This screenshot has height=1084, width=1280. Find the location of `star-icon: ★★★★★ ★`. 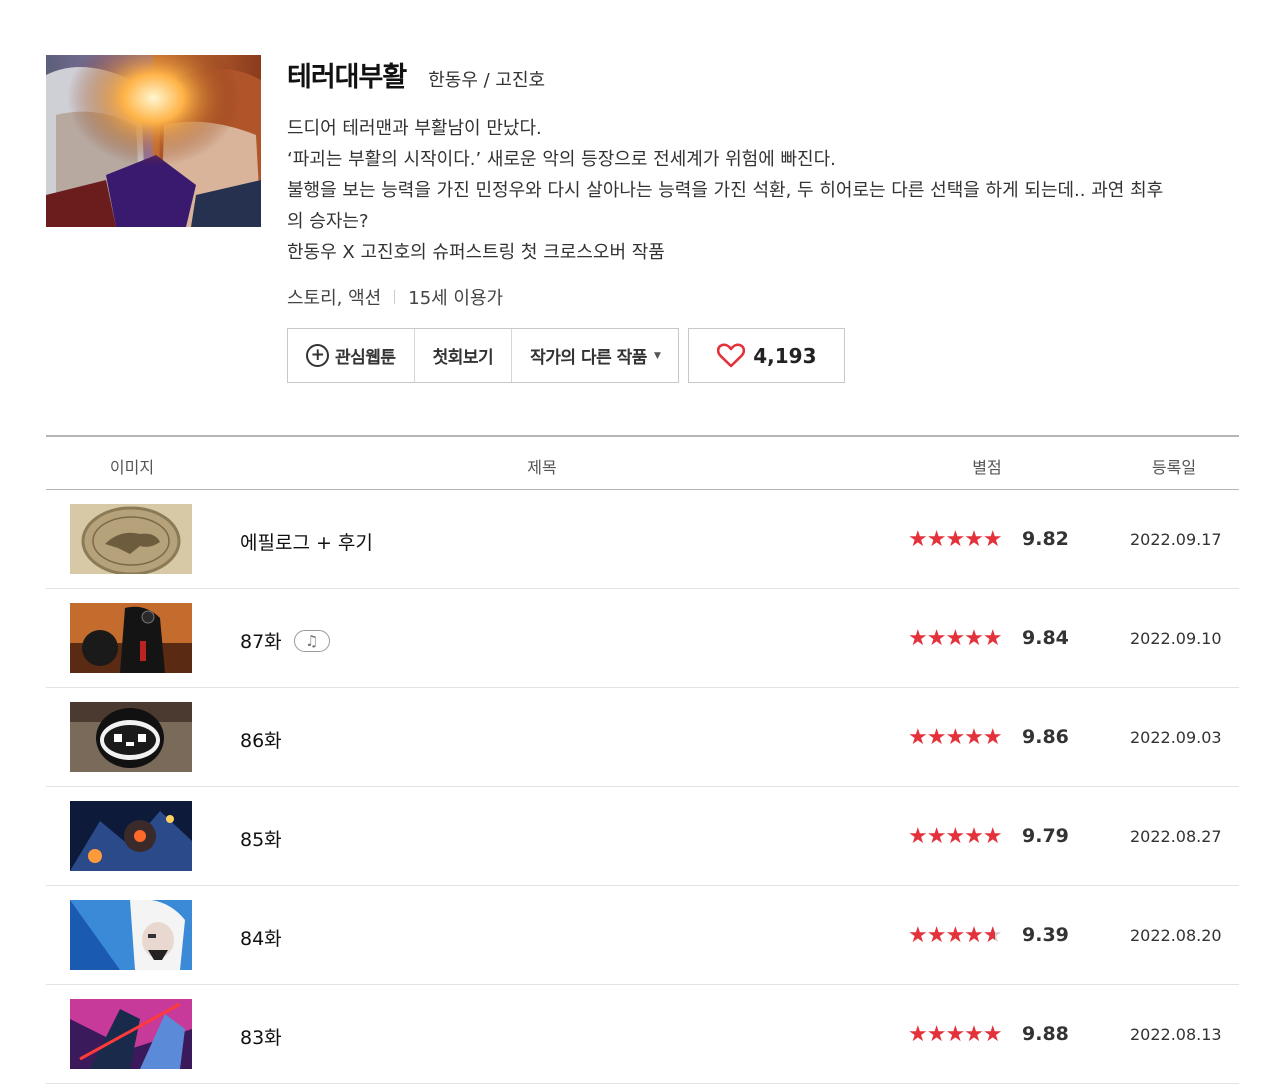

star-icon: ★★★★★ ★ is located at coordinates (955, 935).